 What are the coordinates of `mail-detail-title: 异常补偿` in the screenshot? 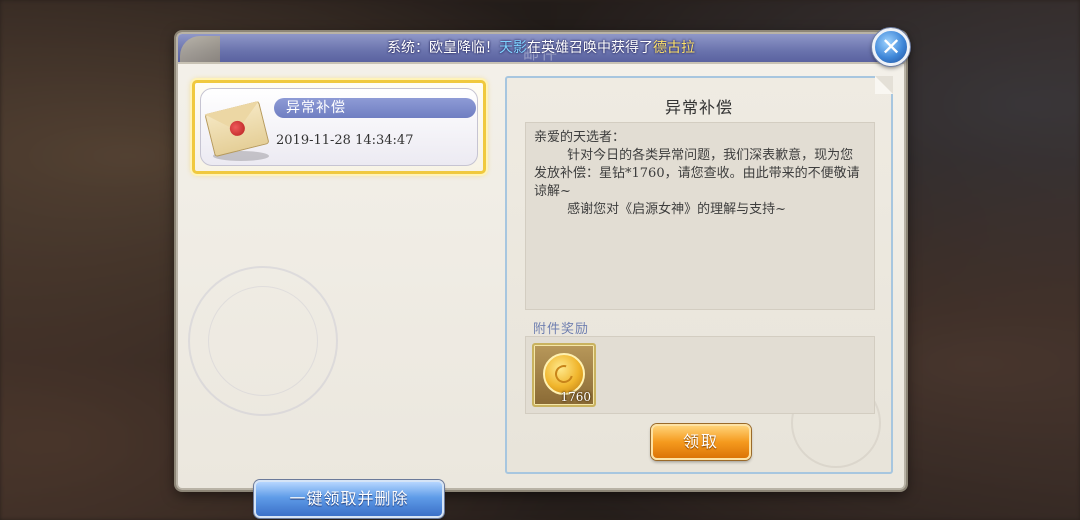 It's located at (698, 107).